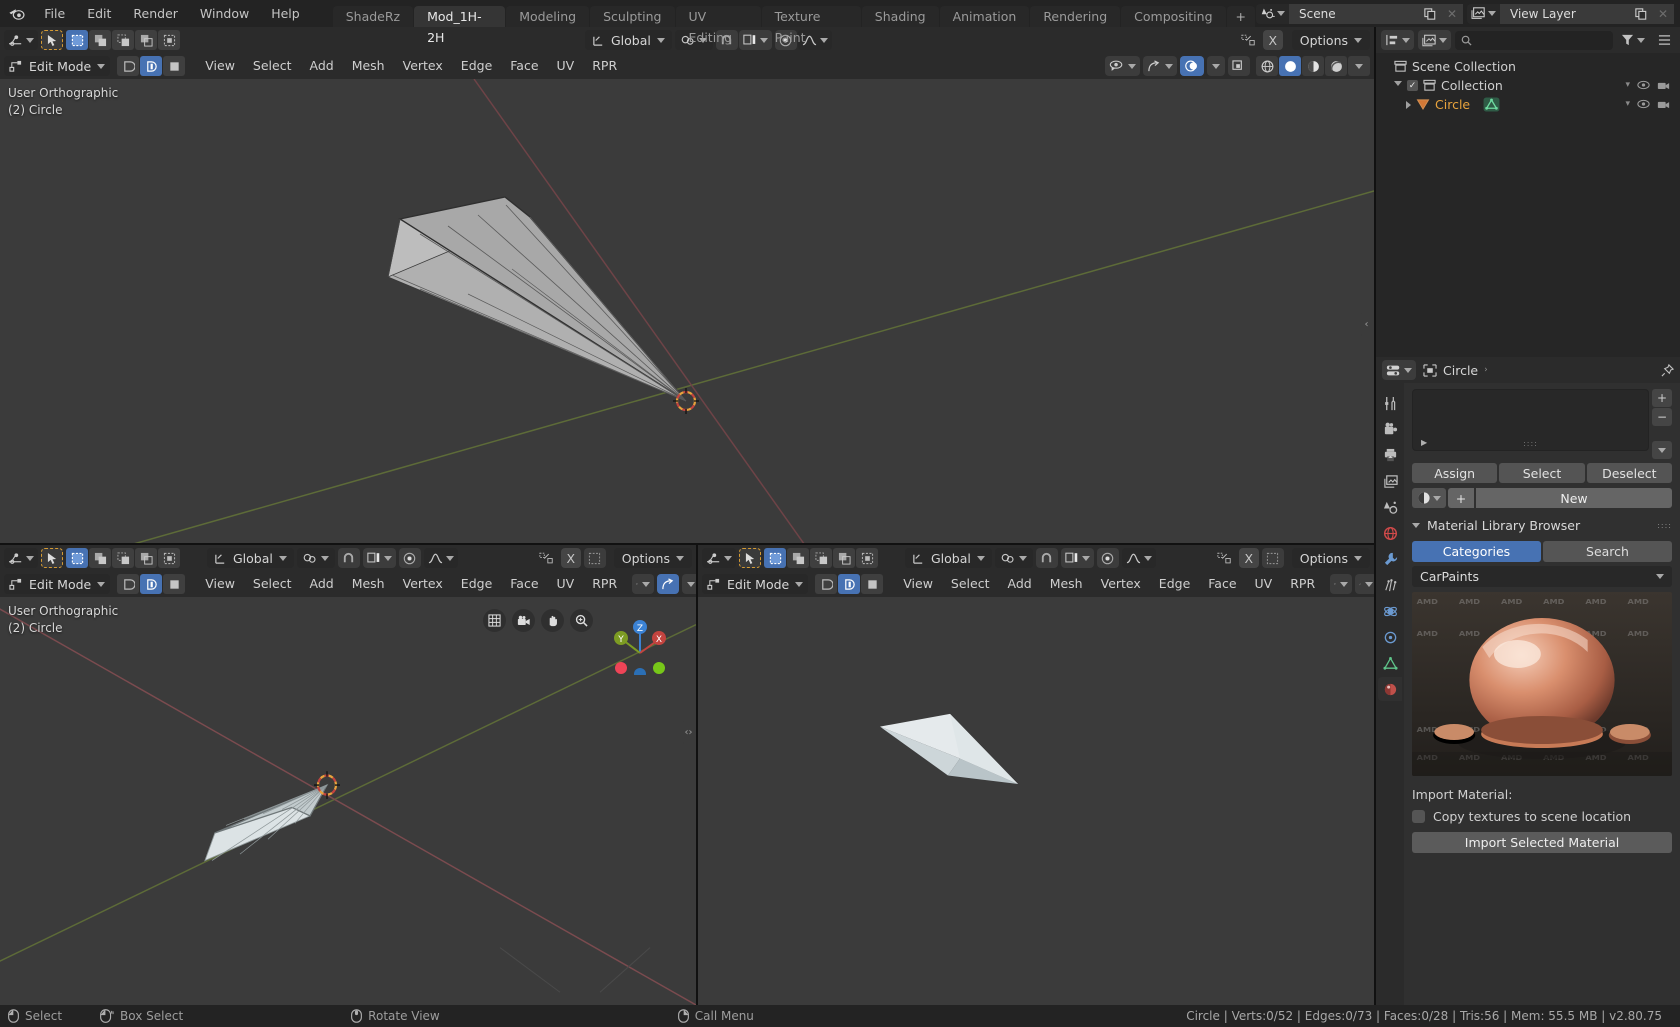 The image size is (1680, 1027). What do you see at coordinates (476, 66) in the screenshot?
I see `menu-edge: Edge` at bounding box center [476, 66].